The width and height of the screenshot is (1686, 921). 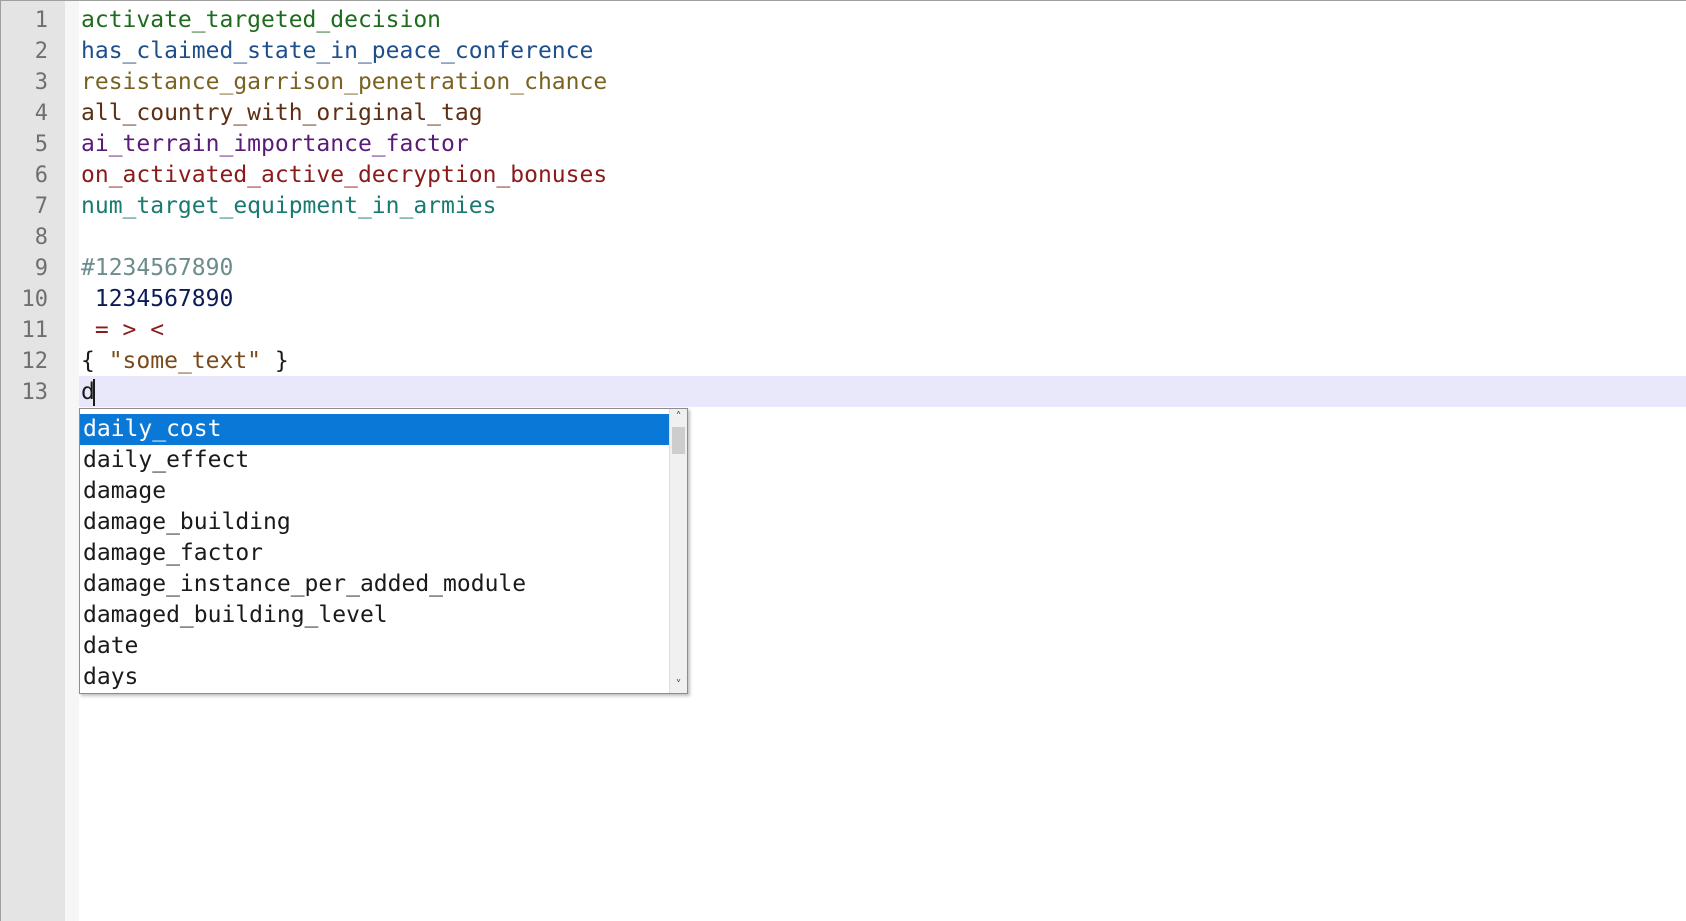 What do you see at coordinates (41, 113) in the screenshot?
I see `line-number: 4` at bounding box center [41, 113].